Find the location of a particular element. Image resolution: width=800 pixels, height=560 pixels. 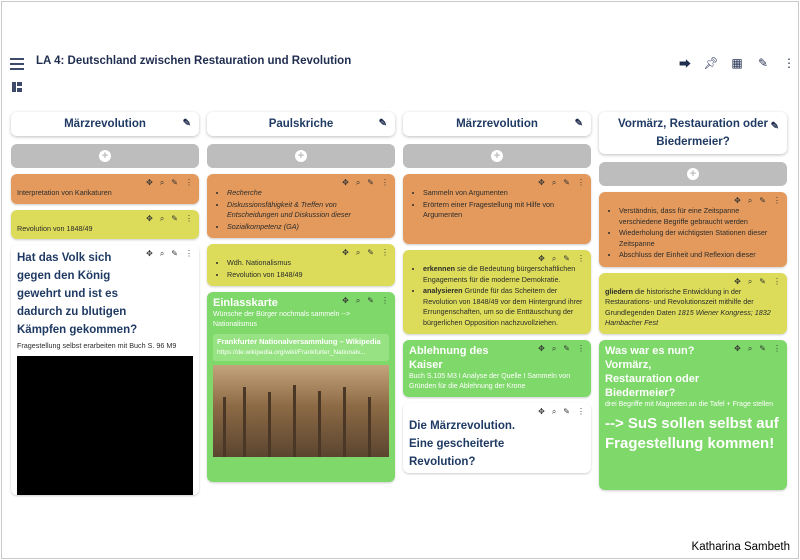

board-view-icon is located at coordinates (17, 87).